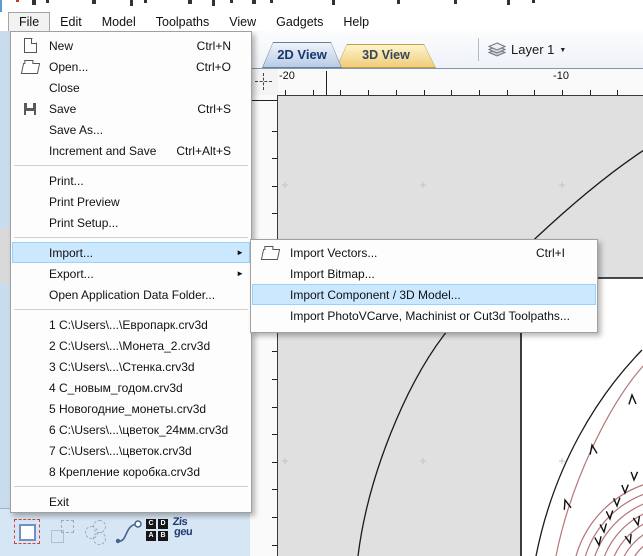 The image size is (643, 556). Describe the element at coordinates (131, 87) in the screenshot. I see `file-menu-item: Close` at that location.